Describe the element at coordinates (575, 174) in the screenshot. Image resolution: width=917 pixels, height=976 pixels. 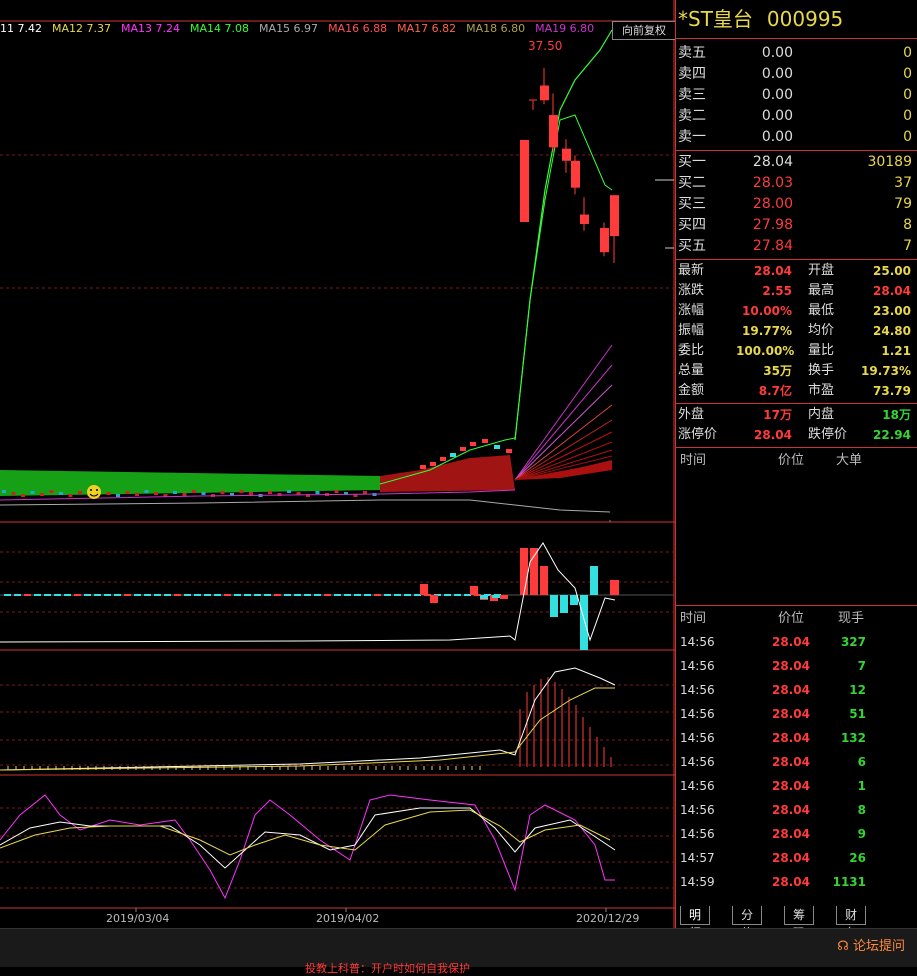
I see `candle-body` at that location.